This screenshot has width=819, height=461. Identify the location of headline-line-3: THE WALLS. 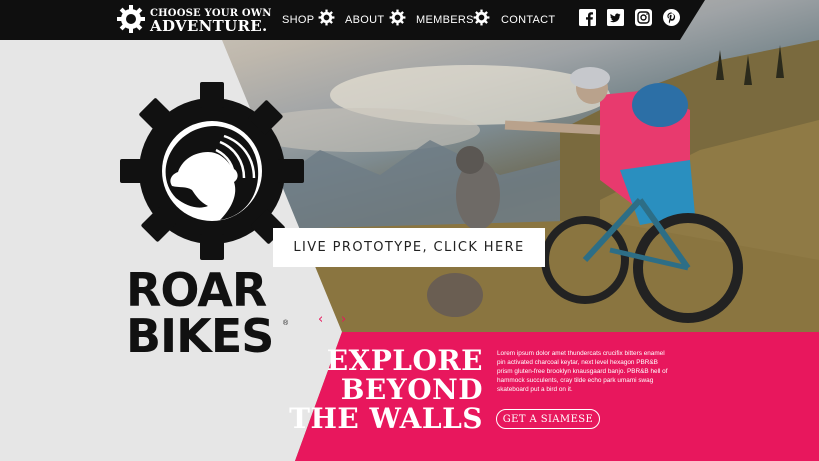
(386, 418).